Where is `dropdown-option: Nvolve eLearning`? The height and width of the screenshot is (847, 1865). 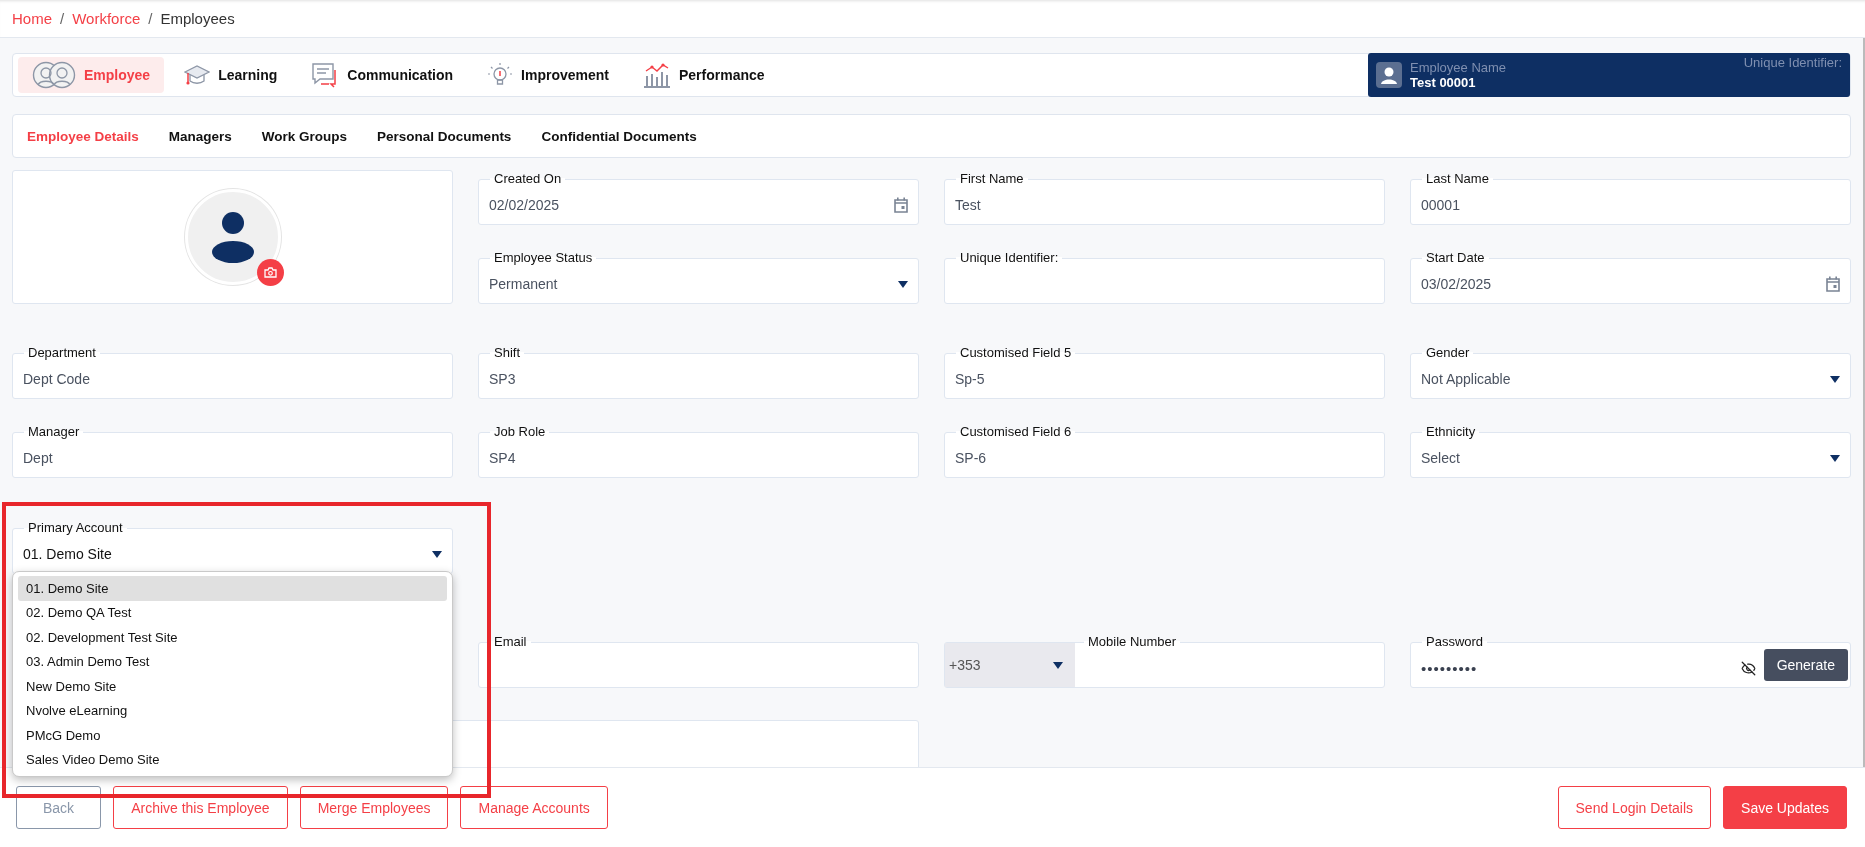 dropdown-option: Nvolve eLearning is located at coordinates (232, 710).